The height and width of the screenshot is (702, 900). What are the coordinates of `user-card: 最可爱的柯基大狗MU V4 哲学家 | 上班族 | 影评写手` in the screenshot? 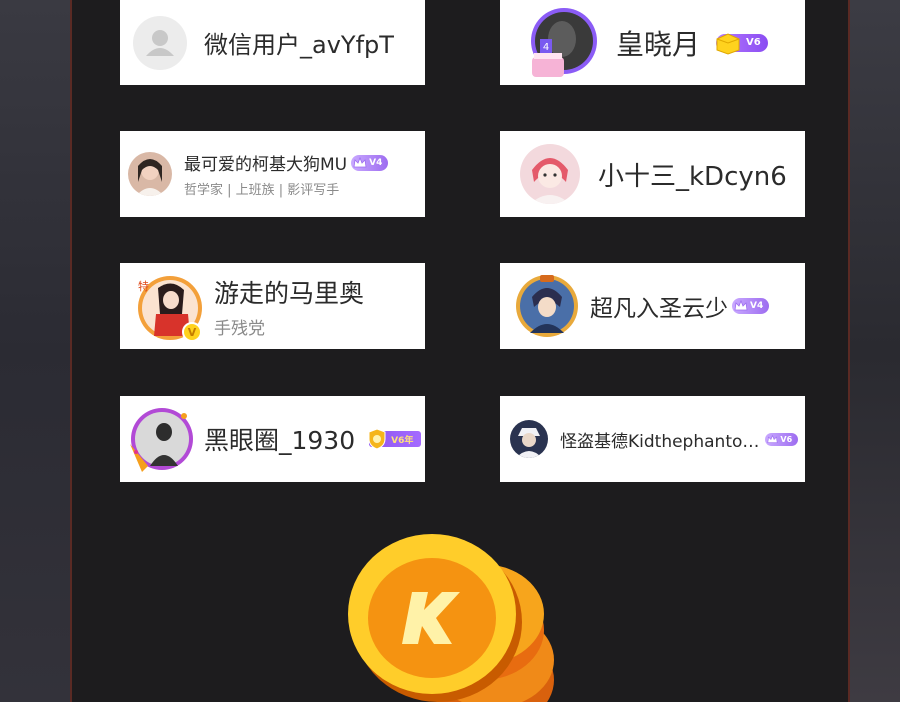 It's located at (272, 174).